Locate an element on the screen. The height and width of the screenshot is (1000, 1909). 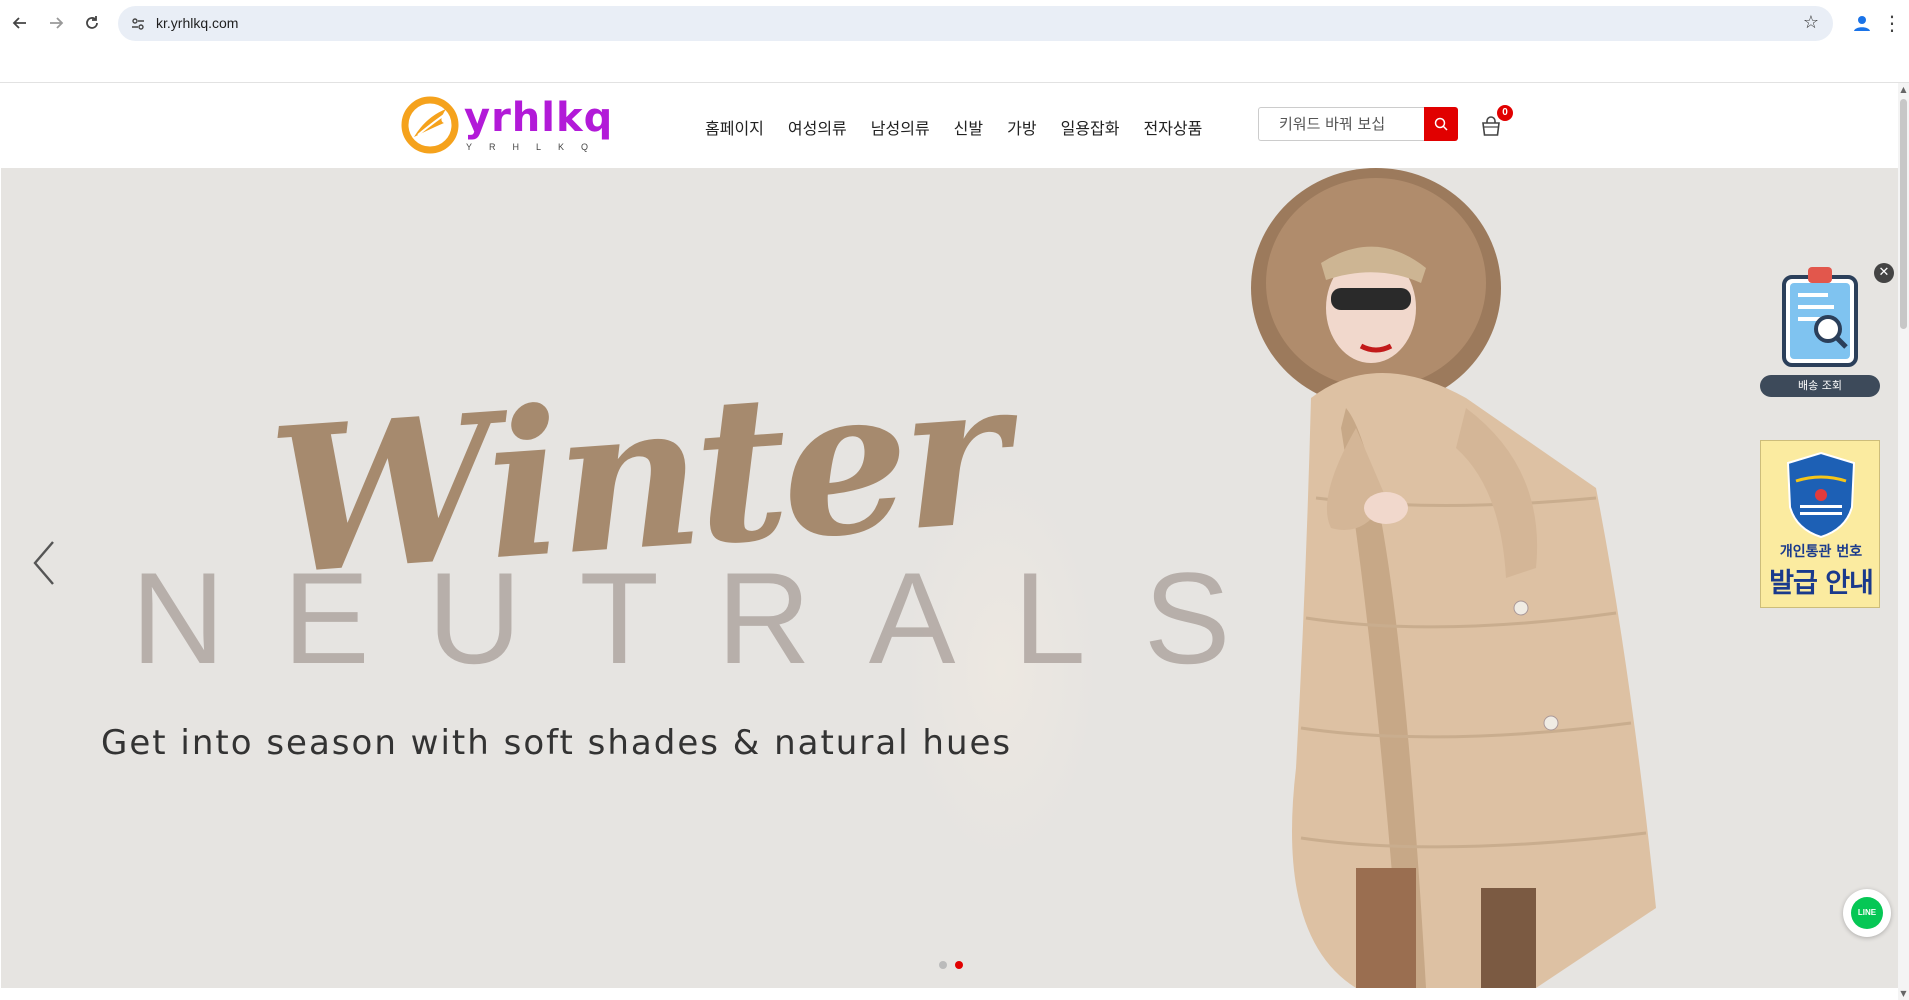
tracking-label: 배송 조회 is located at coordinates (1820, 386).